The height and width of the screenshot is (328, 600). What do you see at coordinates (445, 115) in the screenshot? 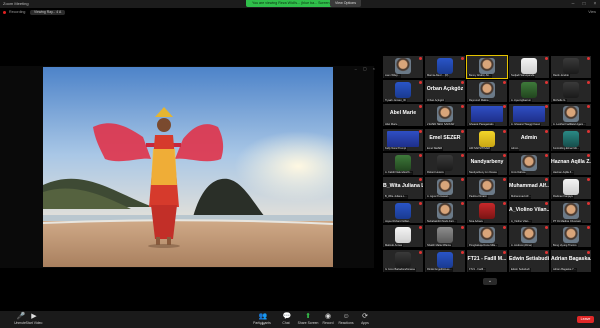
I see `participant-tile: 2 EVEN SEGI SAKKAR` at bounding box center [445, 115].